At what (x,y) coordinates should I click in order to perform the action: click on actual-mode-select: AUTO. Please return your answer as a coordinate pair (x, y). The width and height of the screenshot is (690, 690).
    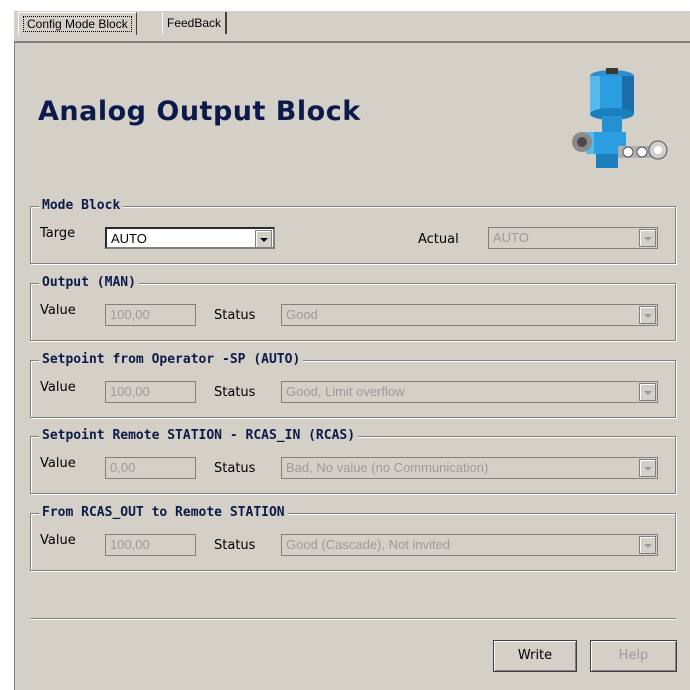
    Looking at the image, I should click on (573, 238).